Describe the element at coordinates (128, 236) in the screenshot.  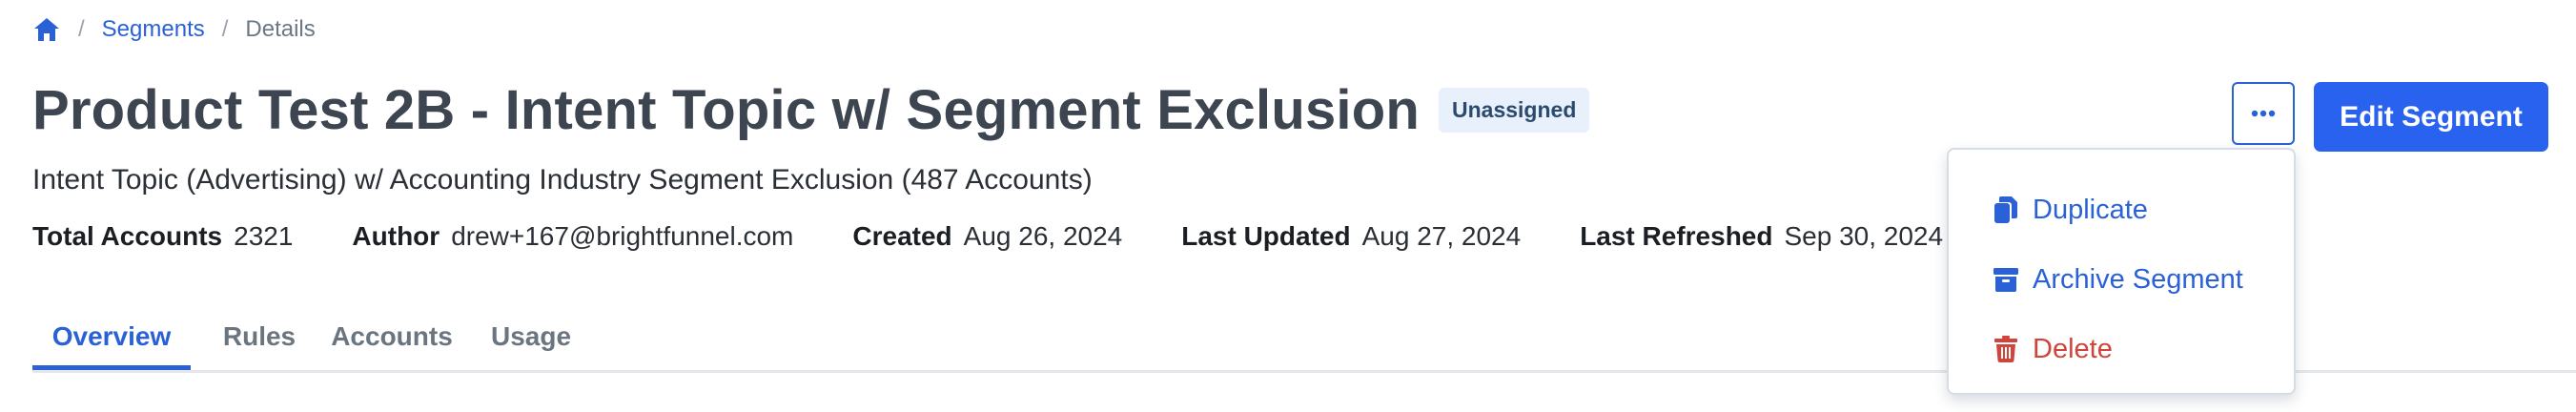
I see `meta-label: Total Accounts` at that location.